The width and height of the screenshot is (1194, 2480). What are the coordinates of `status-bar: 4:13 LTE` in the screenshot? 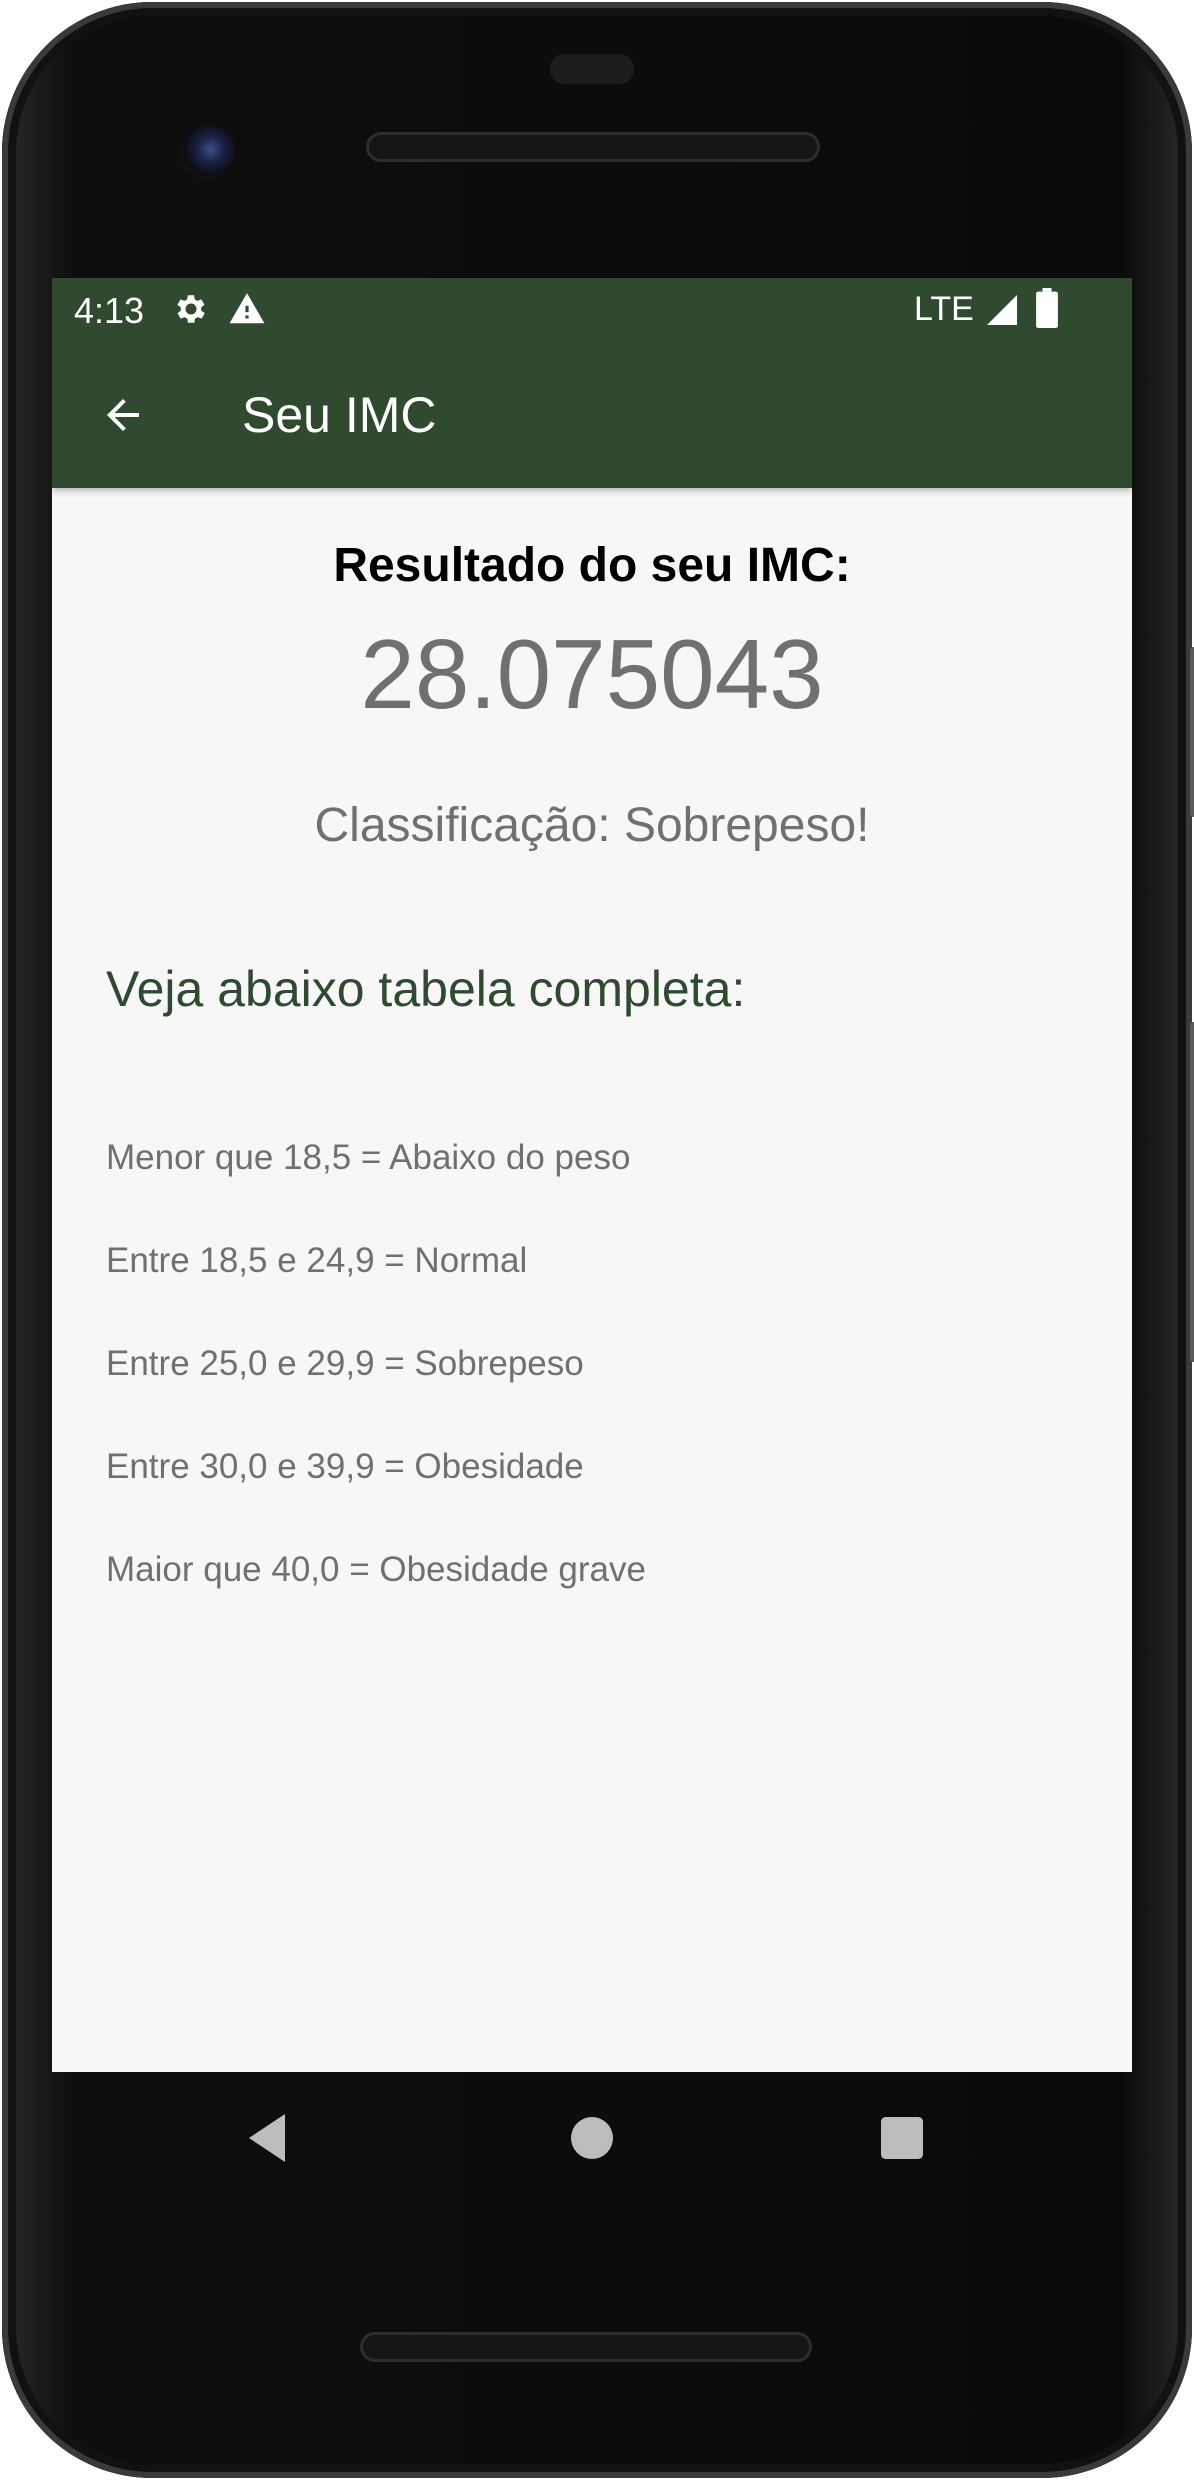 It's located at (592, 310).